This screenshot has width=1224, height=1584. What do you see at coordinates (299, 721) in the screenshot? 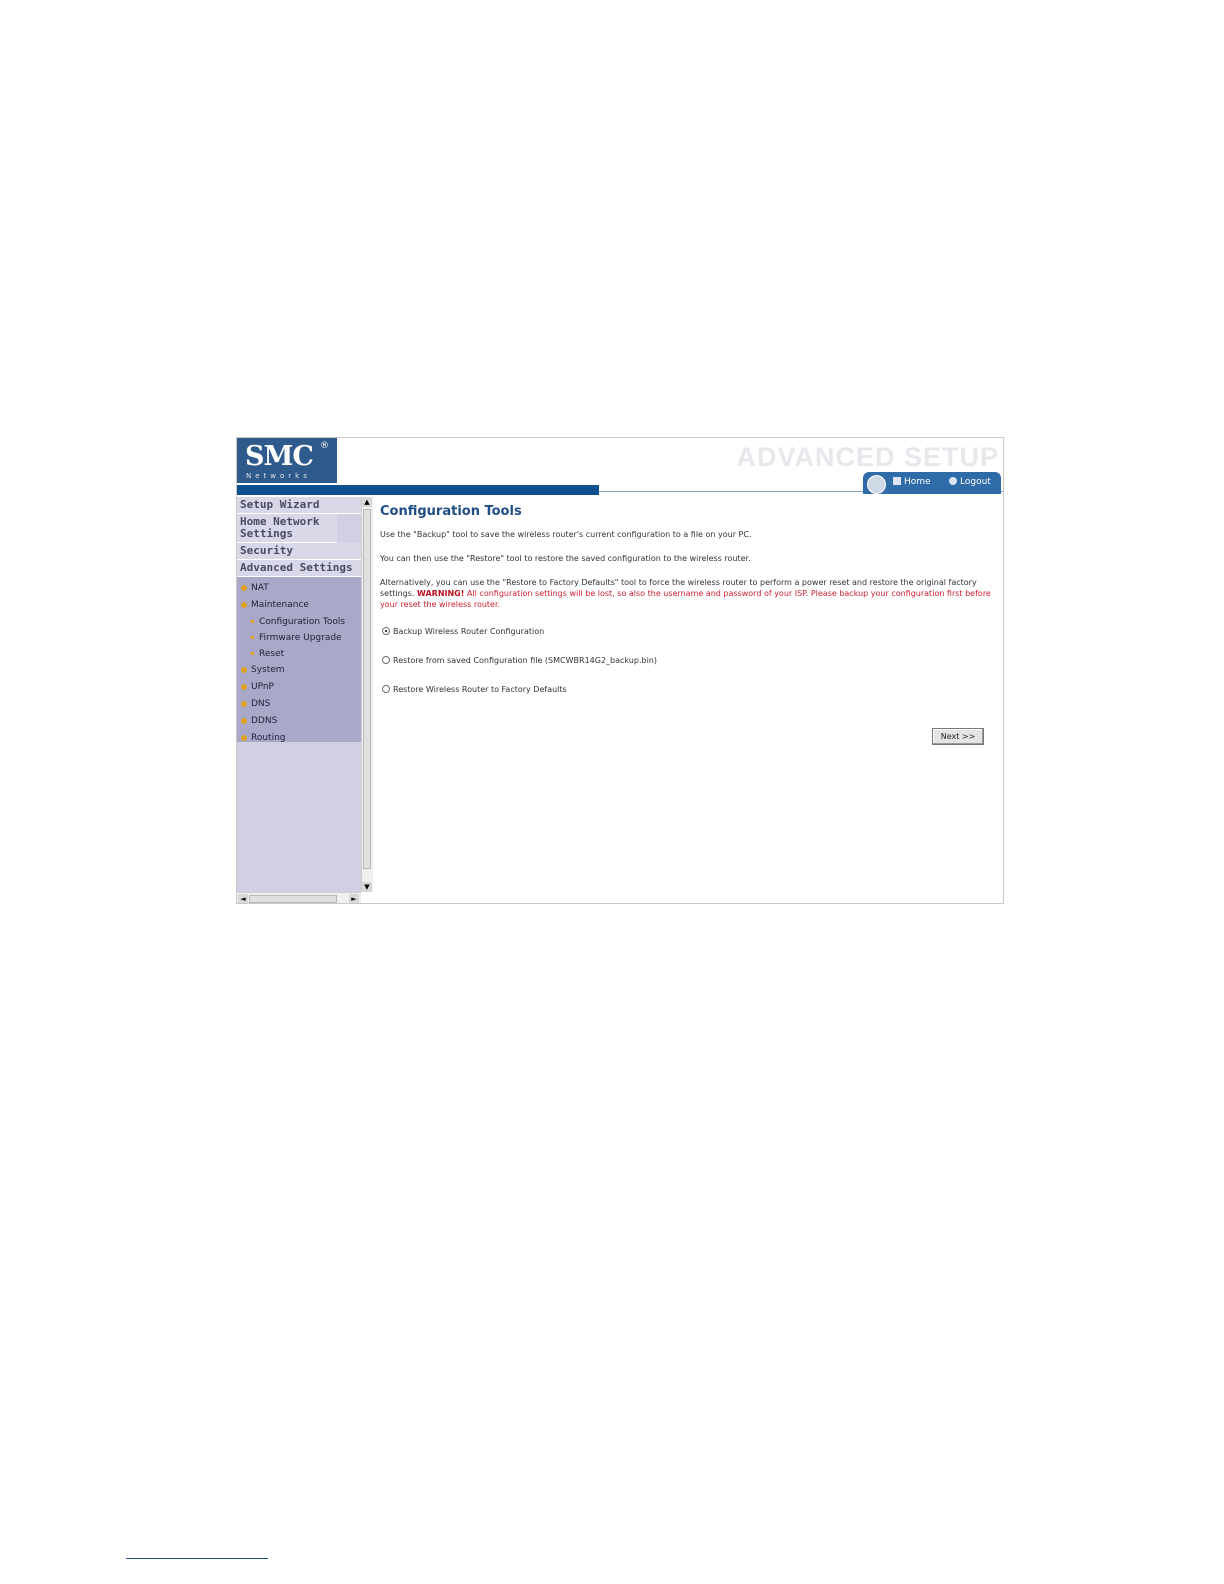
I see `sidebar-item-ddns: DDNS` at bounding box center [299, 721].